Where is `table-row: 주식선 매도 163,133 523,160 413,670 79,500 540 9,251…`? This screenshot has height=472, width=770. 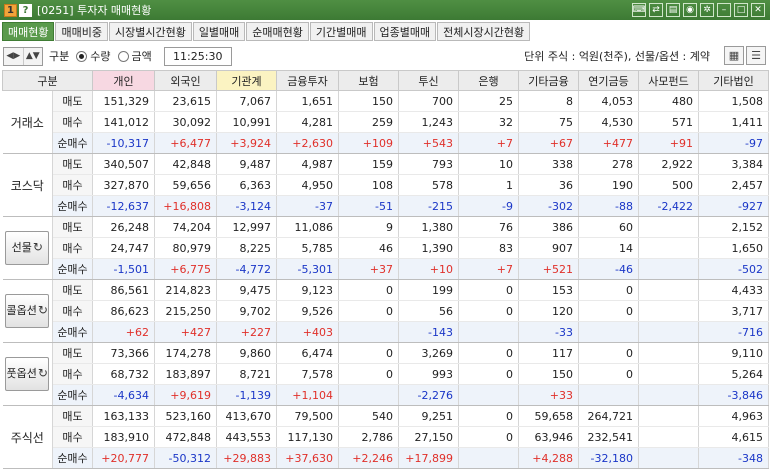
table-row: 주식선 매도 163,133 523,160 413,670 79,500 540 9,251… is located at coordinates (385, 437).